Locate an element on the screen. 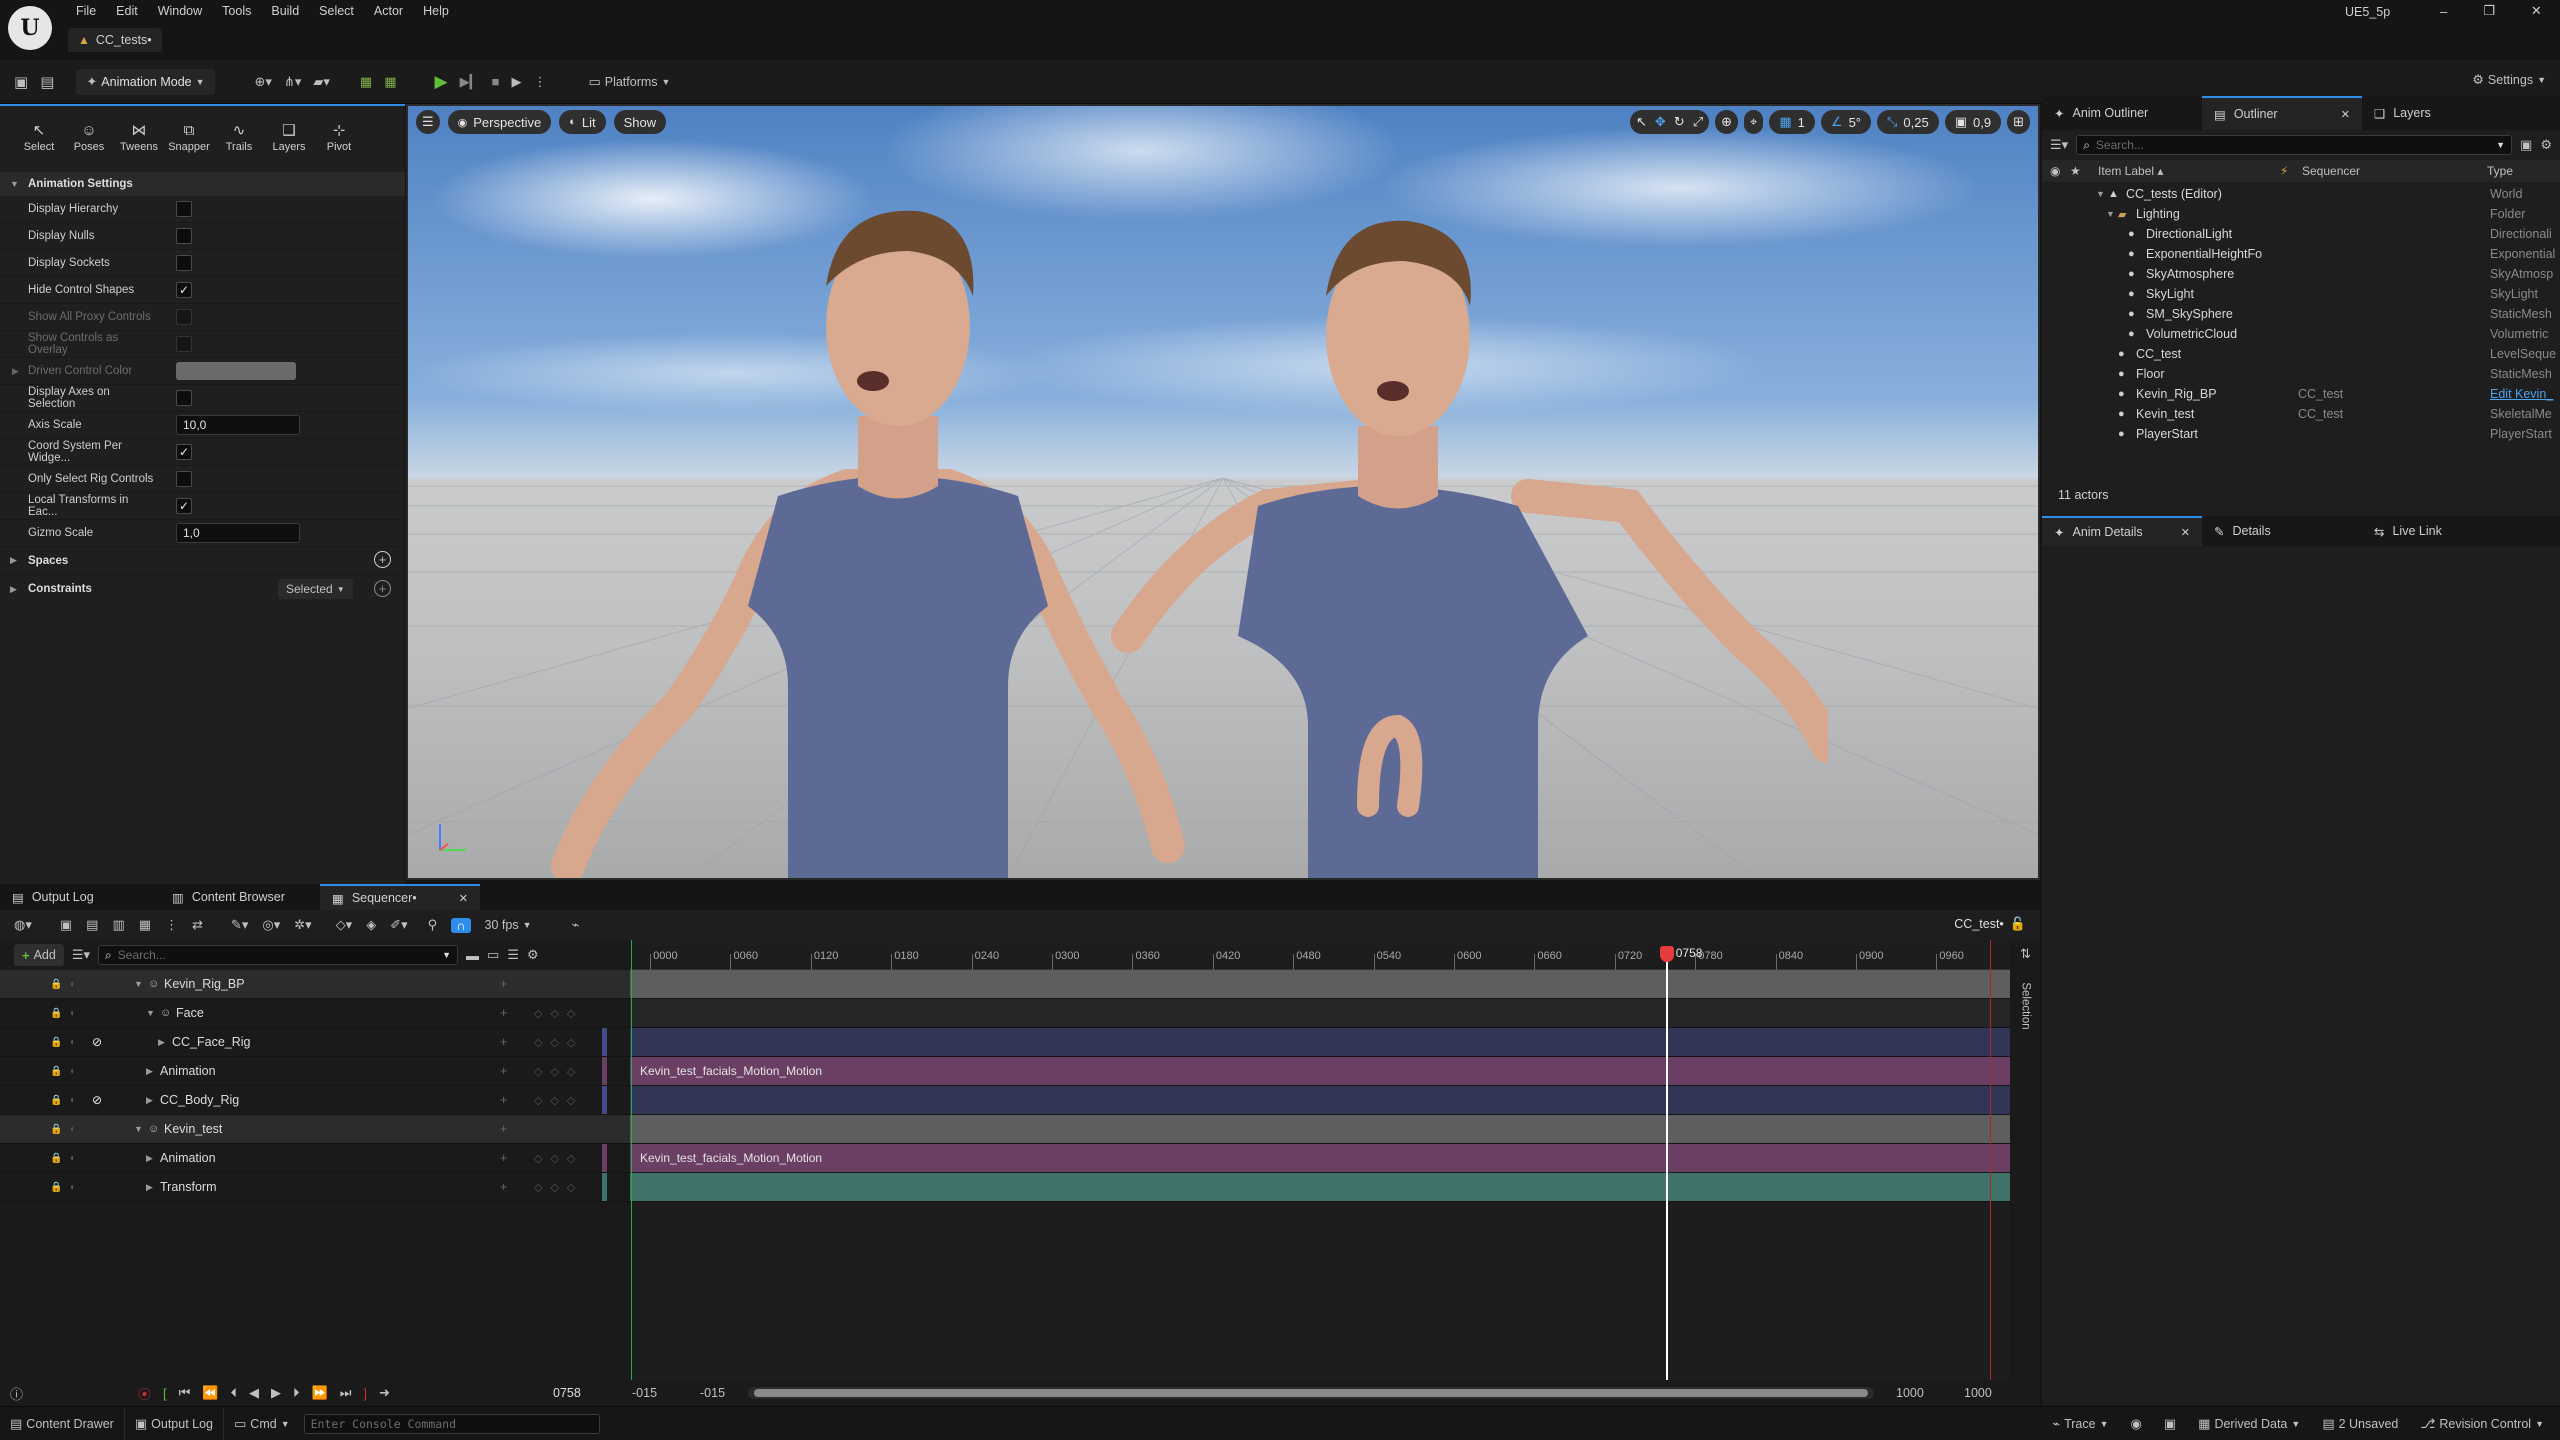  view-end-frame: 1000 is located at coordinates (1978, 1393).